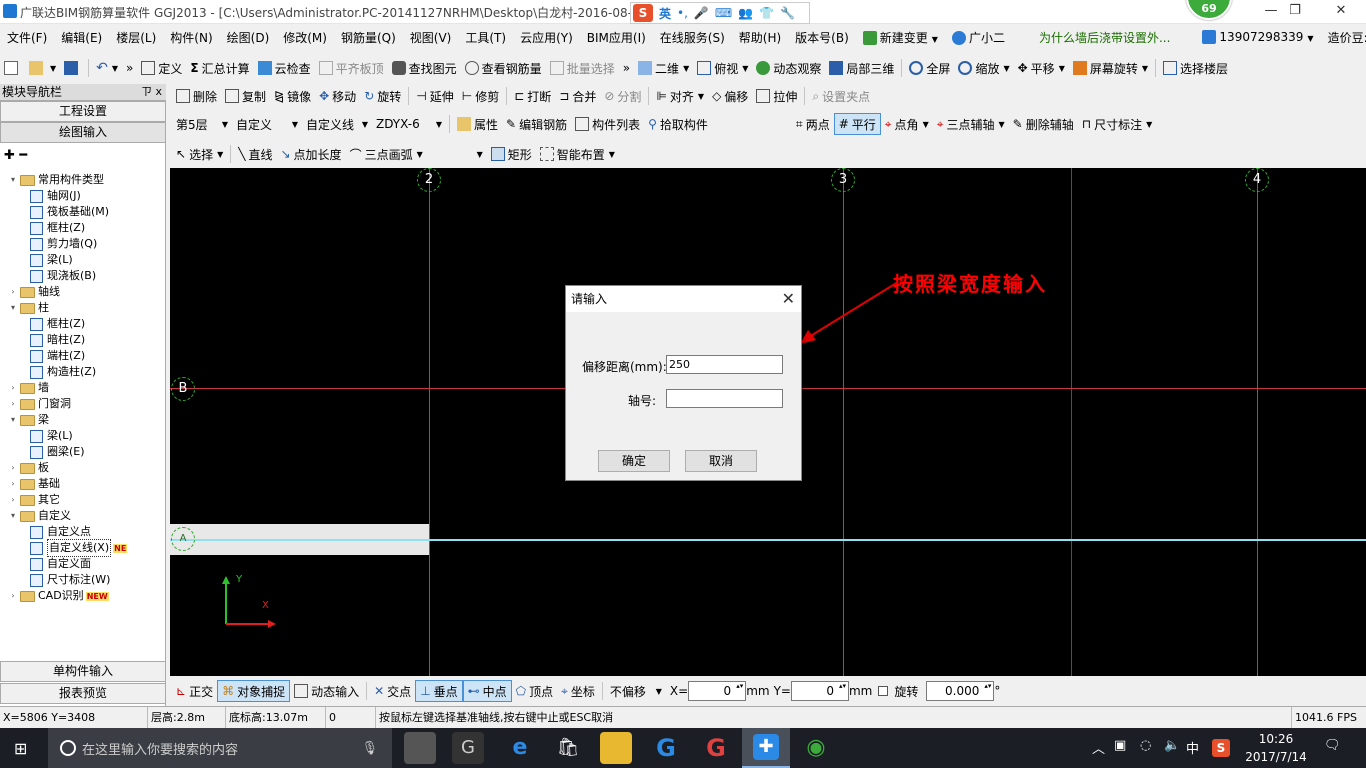 This screenshot has height=768, width=1366. Describe the element at coordinates (546, 37) in the screenshot. I see `menu-item-9: 云应用(Y)` at that location.